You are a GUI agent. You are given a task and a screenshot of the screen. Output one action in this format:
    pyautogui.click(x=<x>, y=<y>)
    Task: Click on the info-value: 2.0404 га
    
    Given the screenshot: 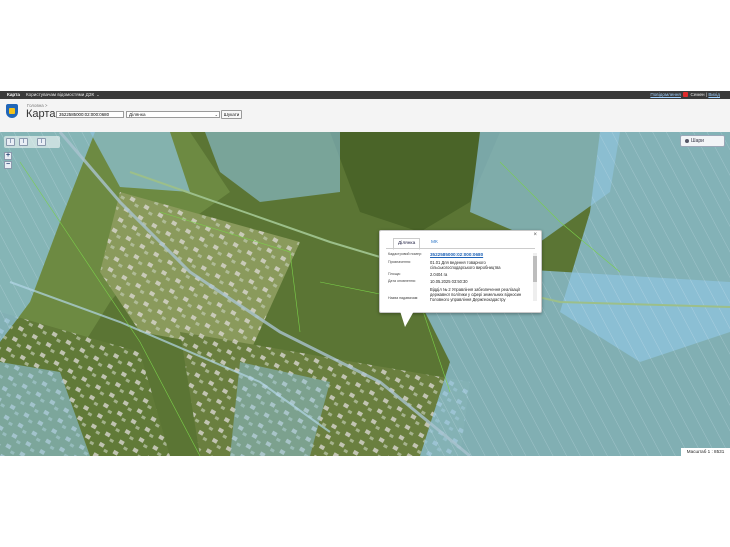 What is the action you would take?
    pyautogui.click(x=439, y=274)
    